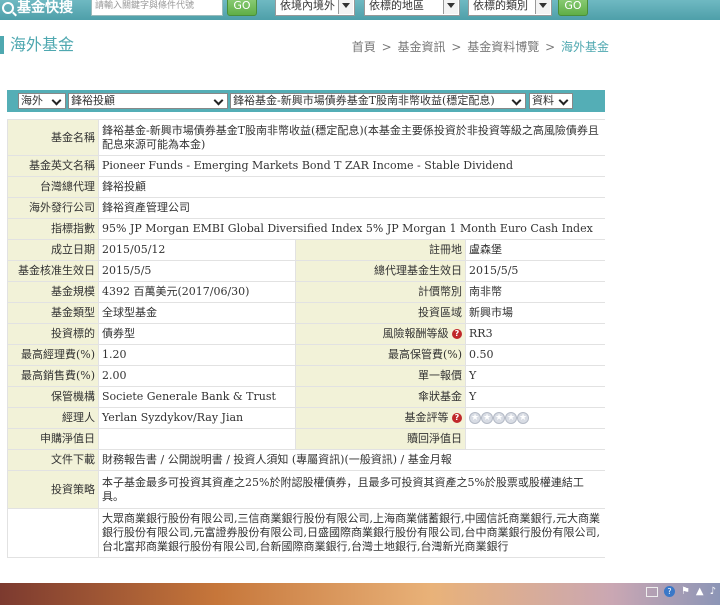  What do you see at coordinates (42, 44) in the screenshot?
I see `page-title: 海外基金` at bounding box center [42, 44].